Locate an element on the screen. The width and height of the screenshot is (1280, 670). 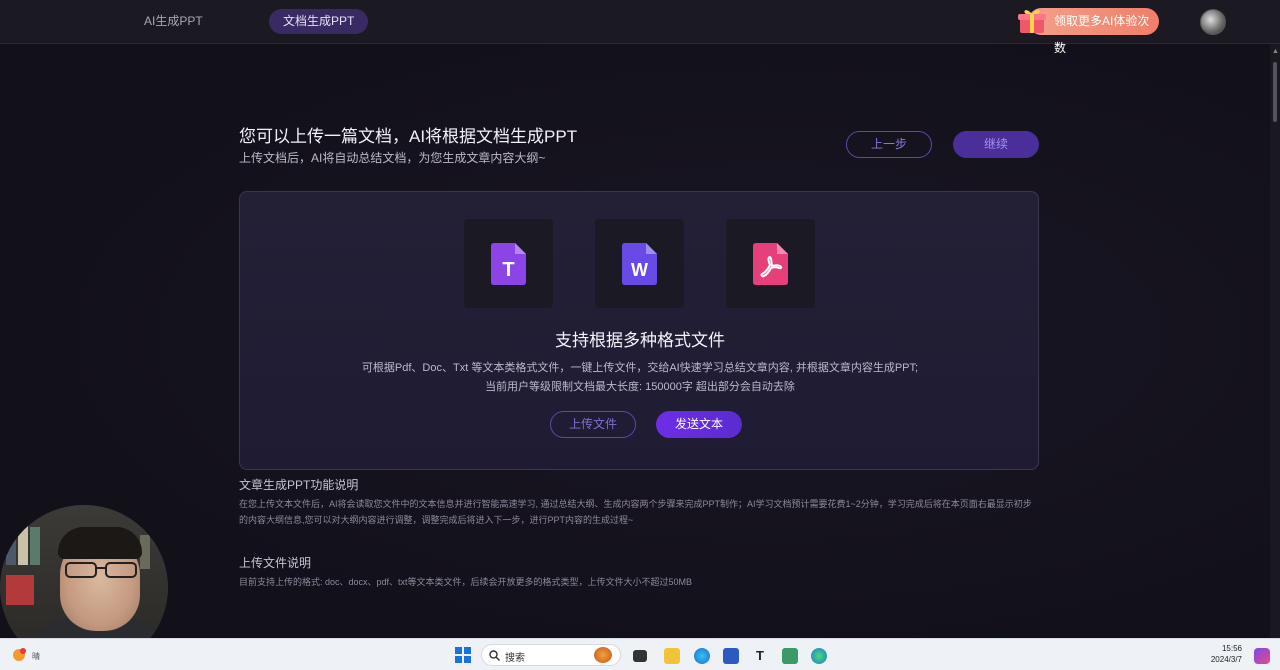
pdf-file-icon is located at coordinates (770, 264).